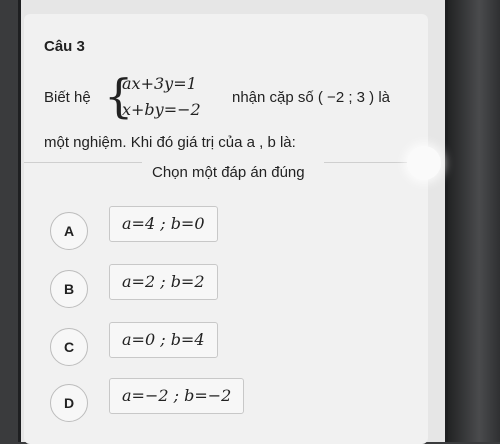  I want to click on option-b-answer: a=2 ; b=2, so click(163, 282).